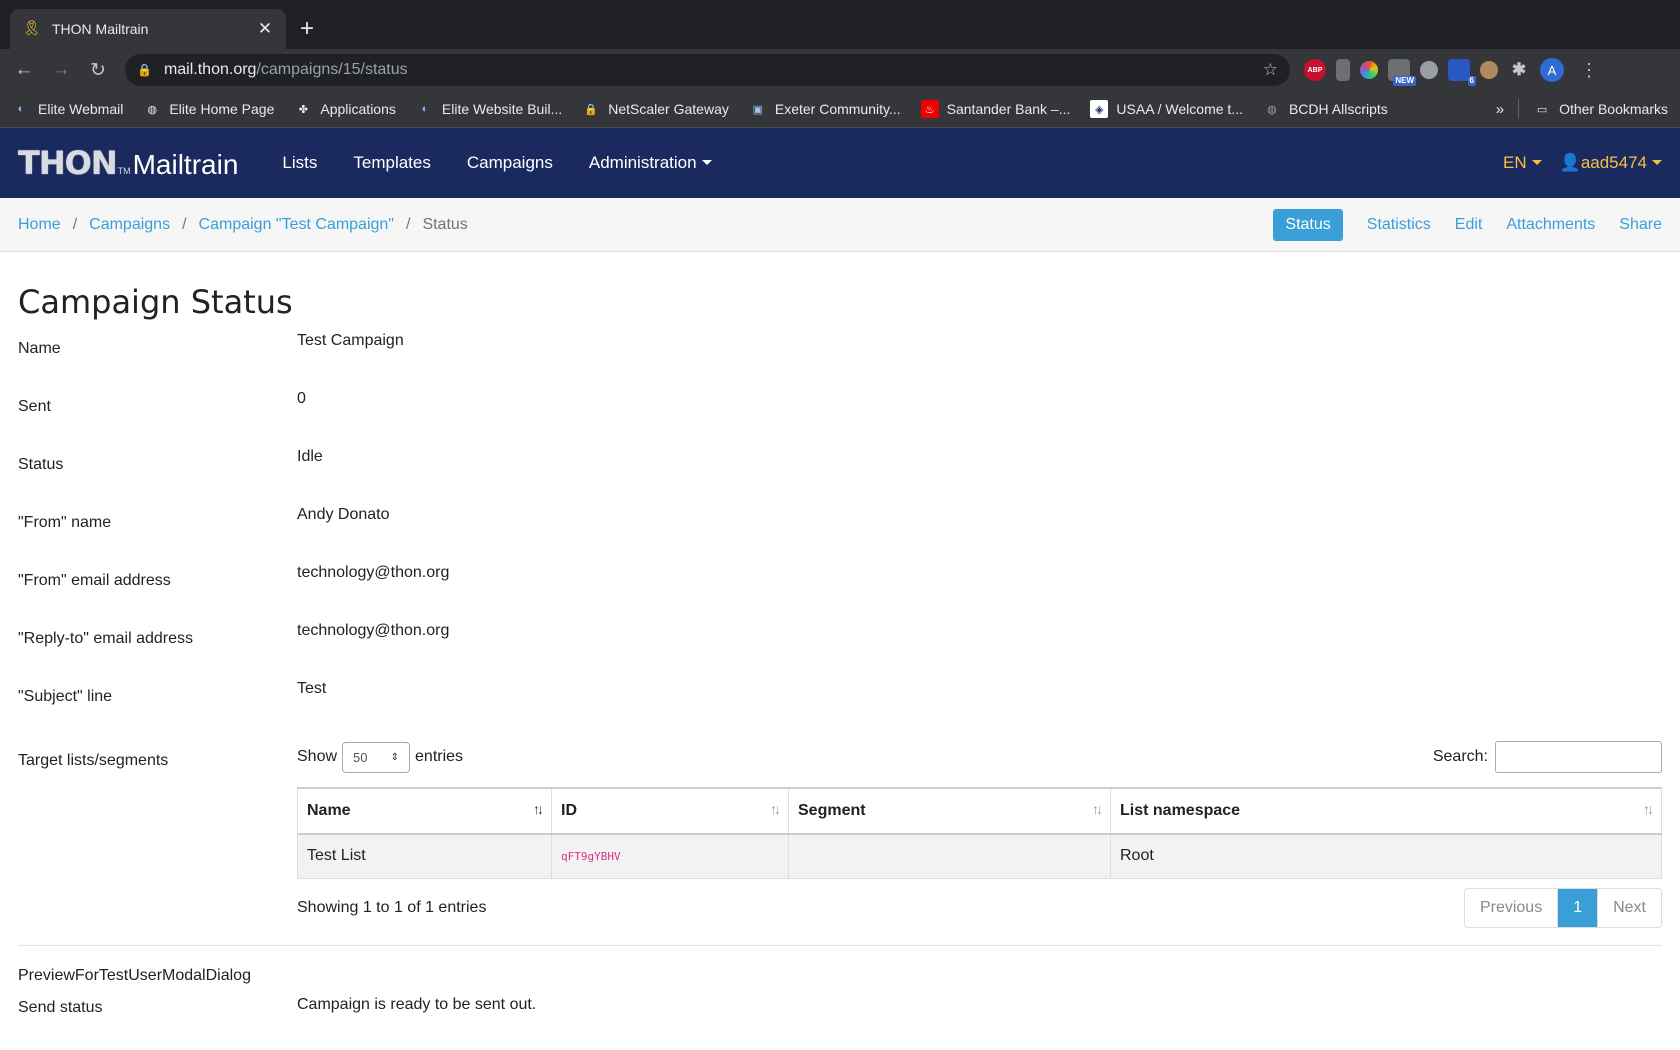 The width and height of the screenshot is (1680, 1050). I want to click on tab-share: Share, so click(1640, 225).